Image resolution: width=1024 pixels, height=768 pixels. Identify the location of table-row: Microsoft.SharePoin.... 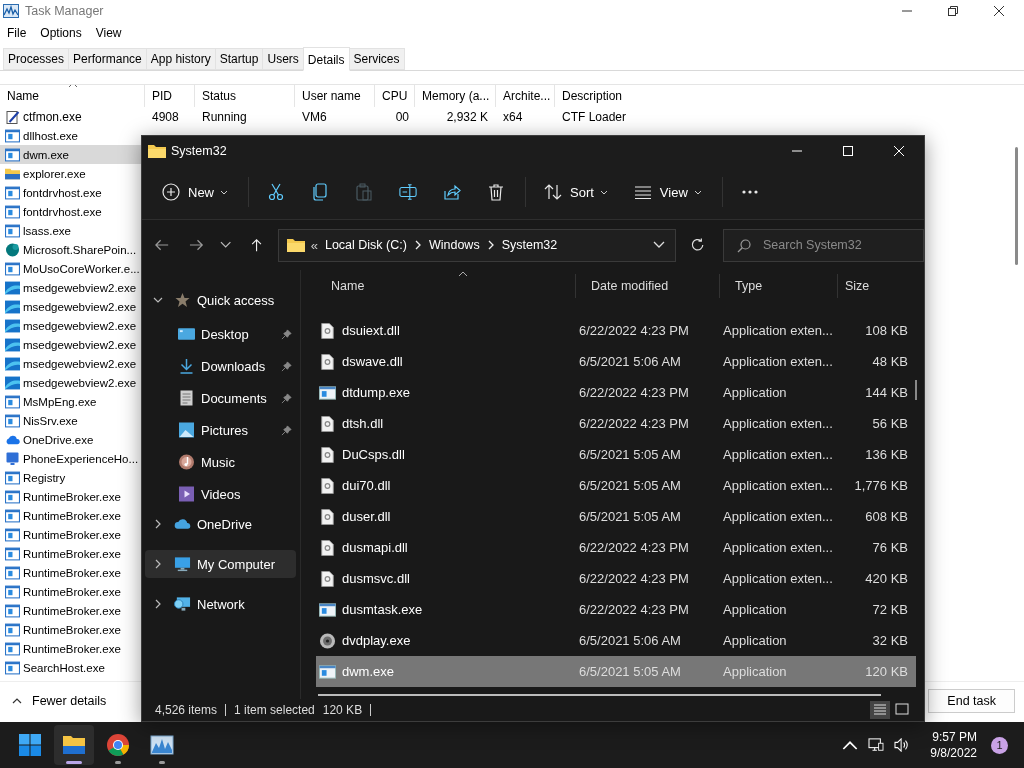
(70, 249).